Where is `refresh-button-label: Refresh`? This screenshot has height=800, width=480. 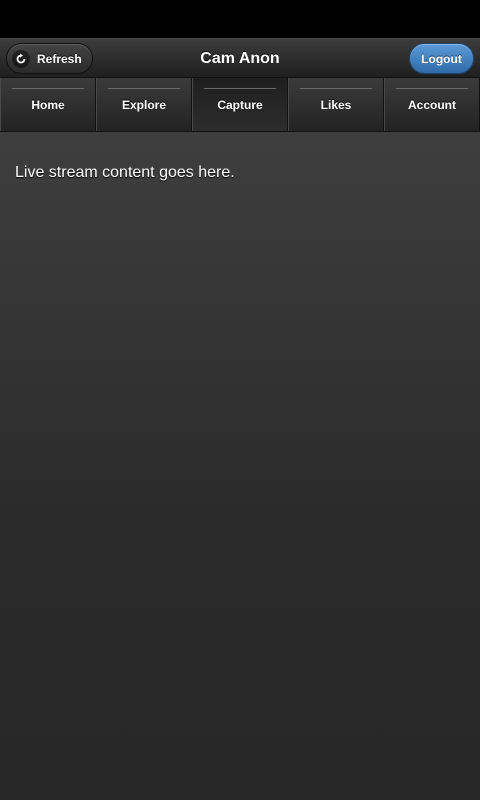
refresh-button-label: Refresh is located at coordinates (59, 58).